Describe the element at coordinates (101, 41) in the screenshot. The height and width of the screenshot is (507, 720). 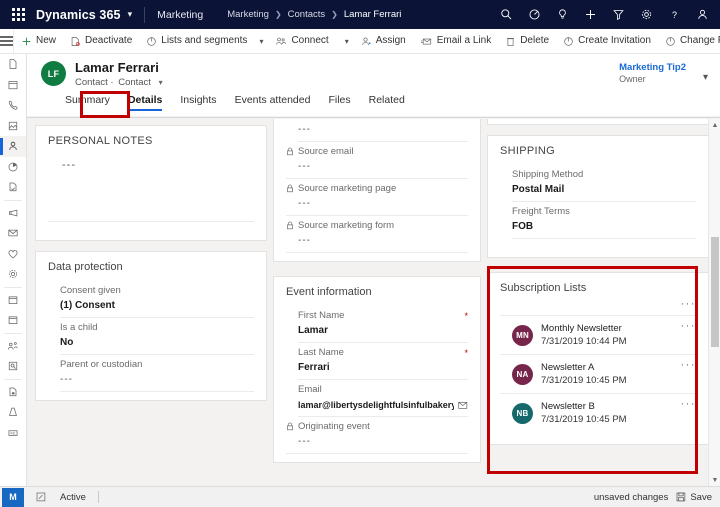
I see `deactivate-button: Deactivate` at that location.